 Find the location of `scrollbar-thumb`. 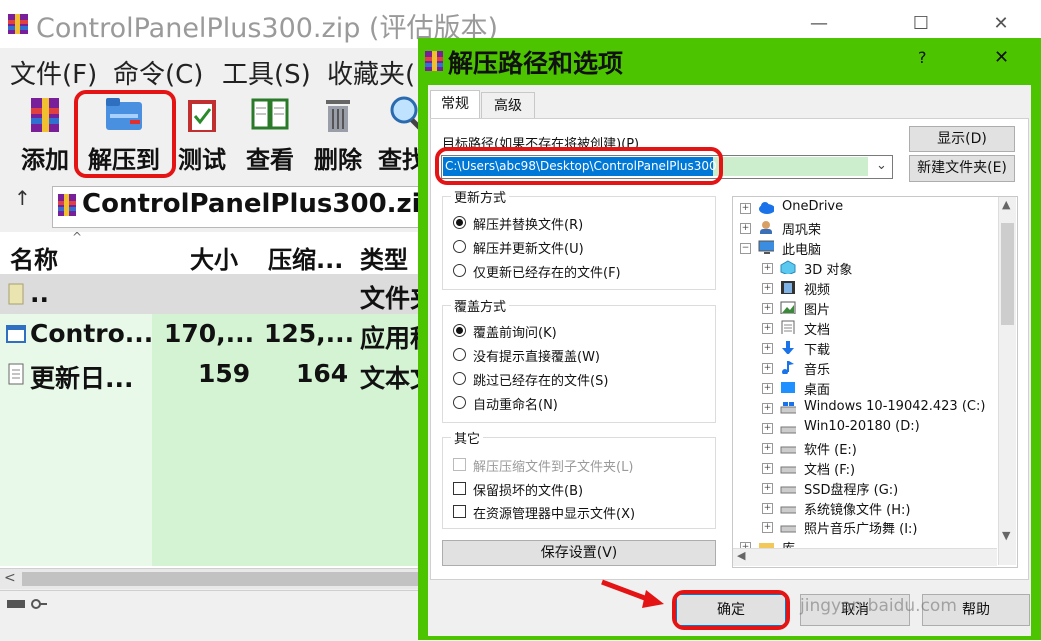

scrollbar-thumb is located at coordinates (220, 579).